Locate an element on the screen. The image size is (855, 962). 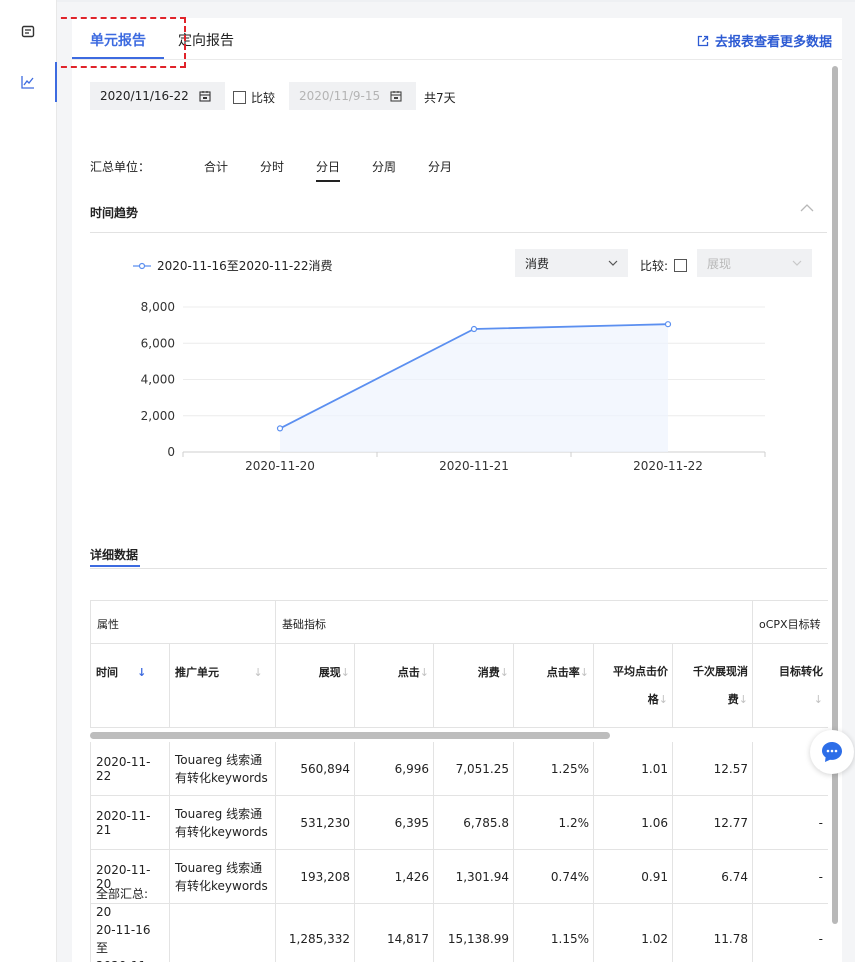
x-tick-label: 2020-11-22 is located at coordinates (668, 466).